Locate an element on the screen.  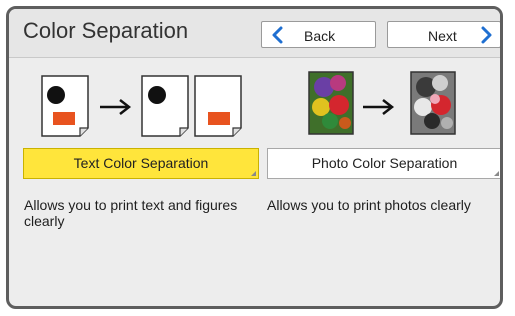
original-document-icon is located at coordinates (65, 106).